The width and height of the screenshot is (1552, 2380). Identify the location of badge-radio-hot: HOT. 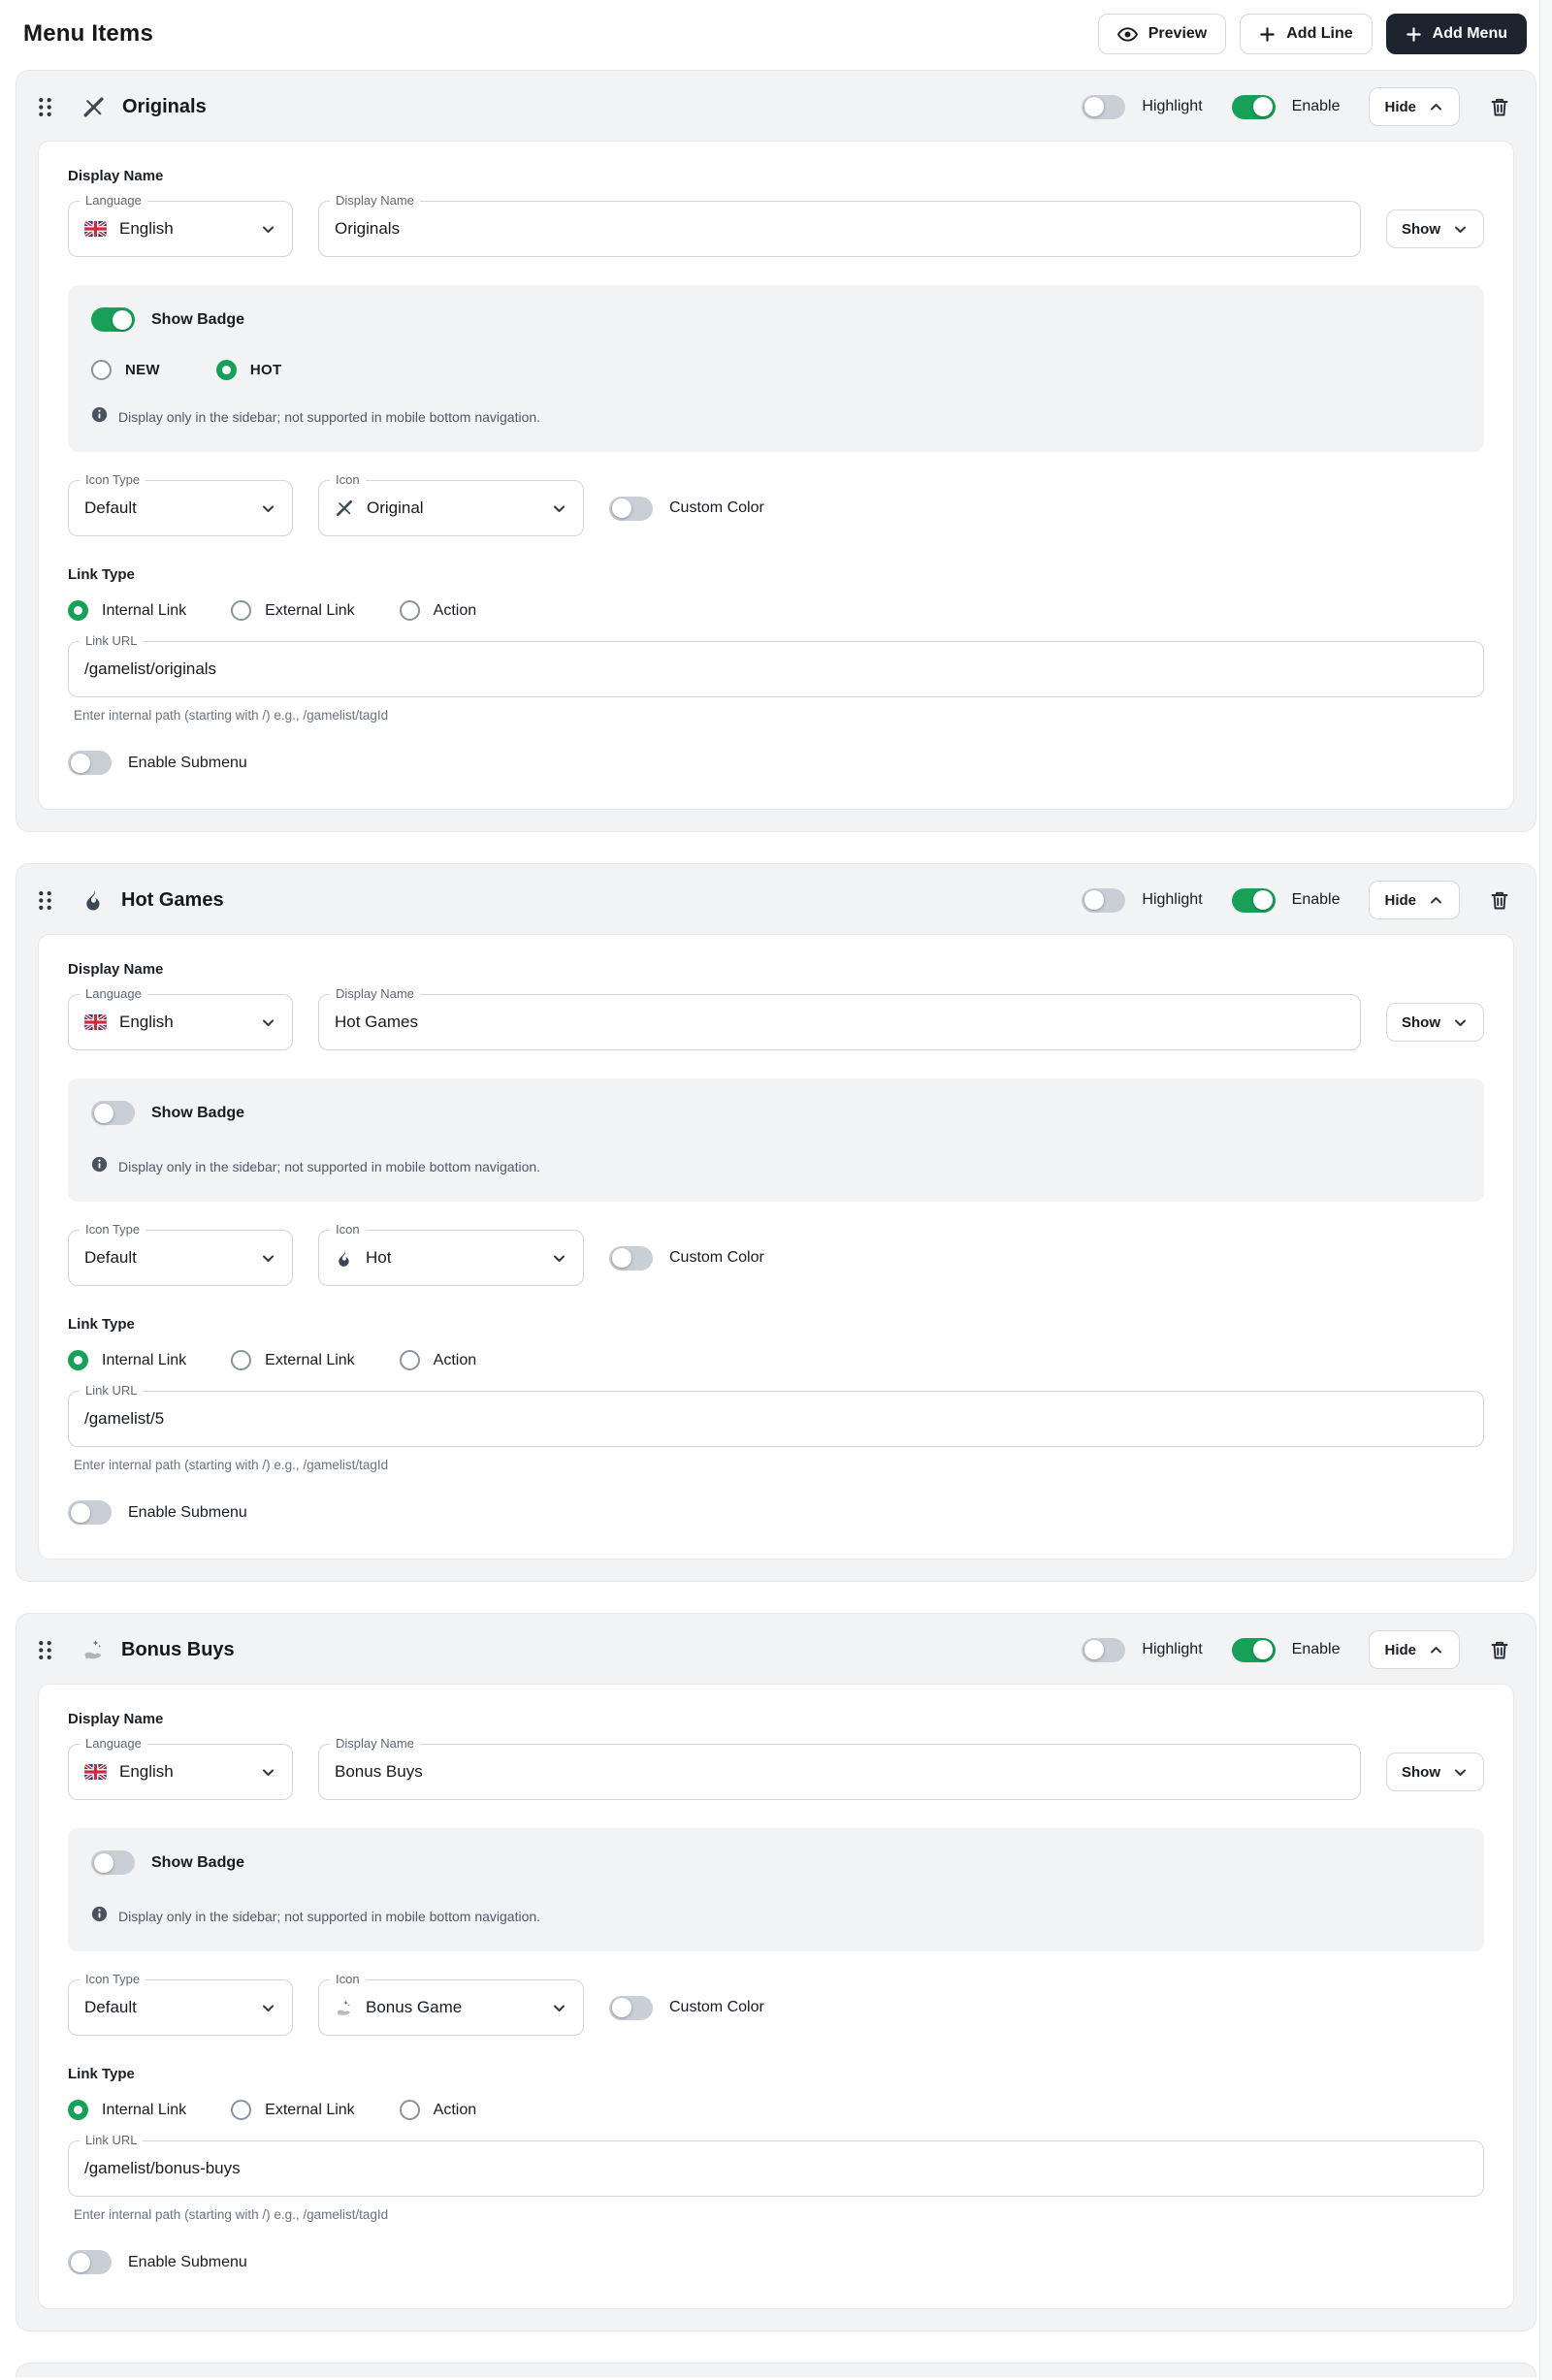
(248, 370).